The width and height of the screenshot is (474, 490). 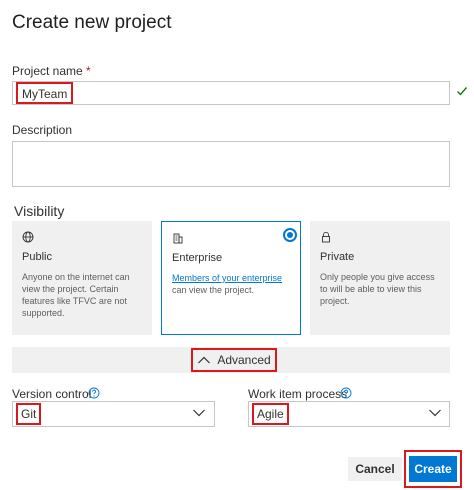 I want to click on project-name-value: MyTeam, so click(x=45, y=93).